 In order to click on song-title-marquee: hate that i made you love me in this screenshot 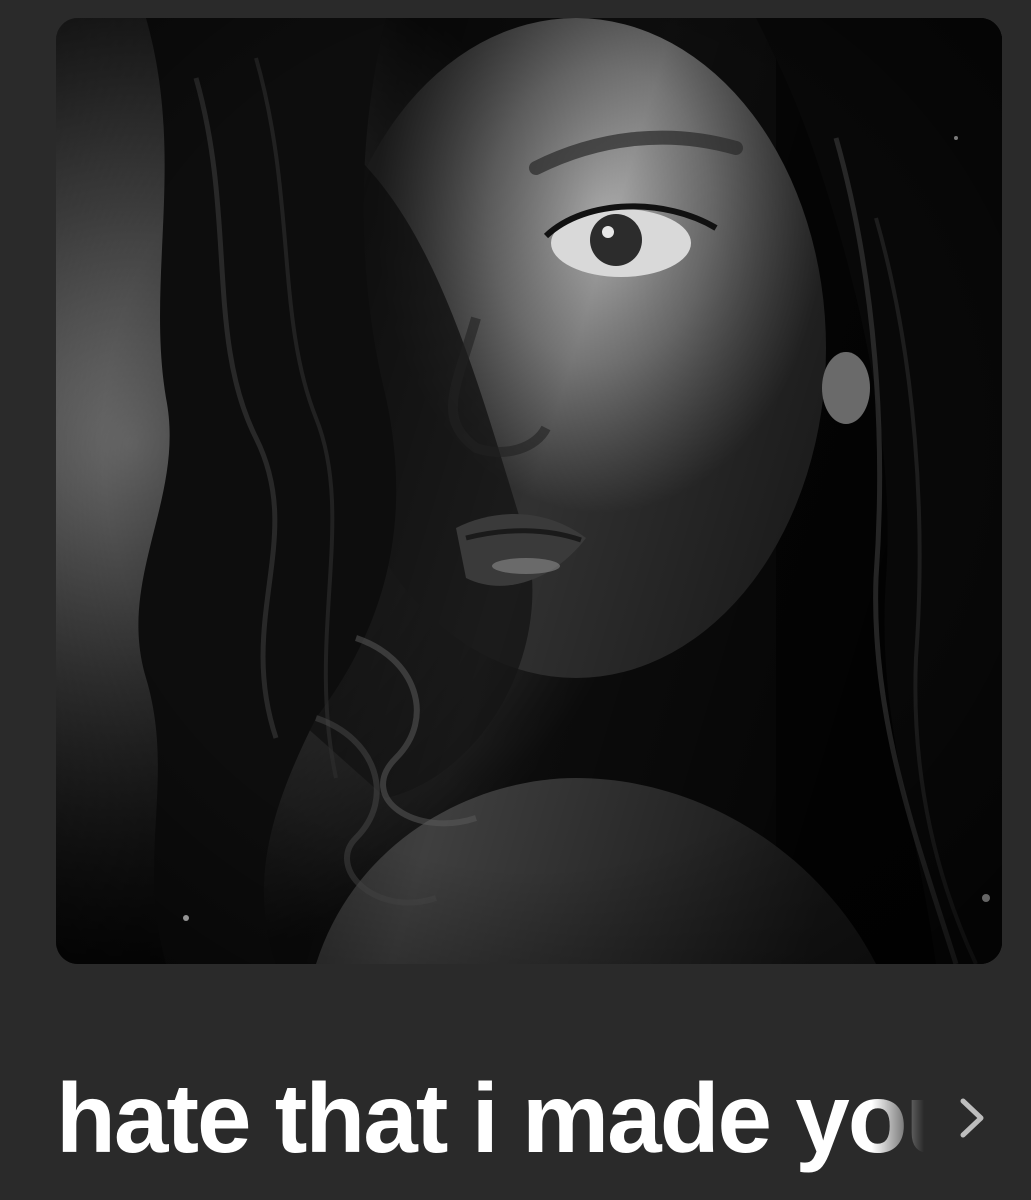, I will do `click(490, 1118)`.